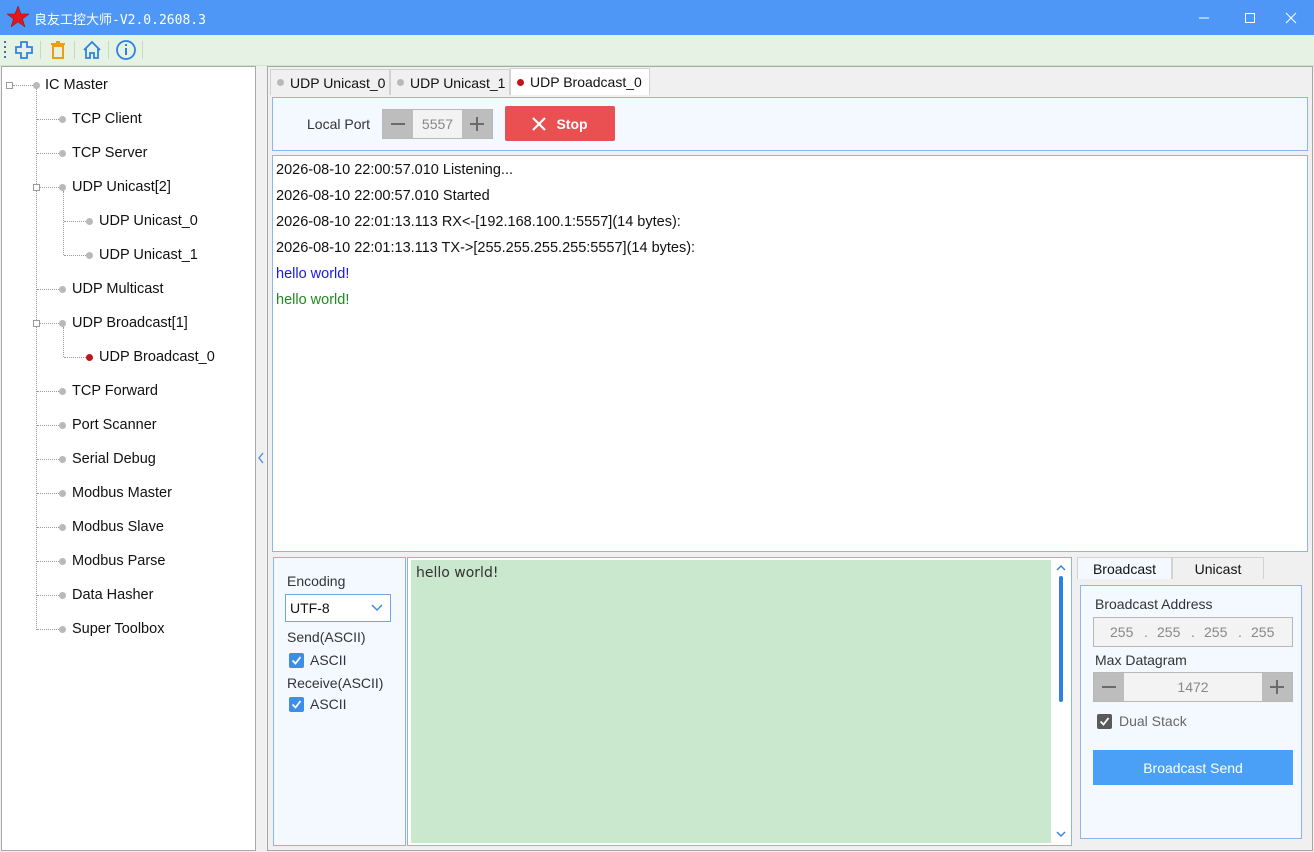 The height and width of the screenshot is (852, 1314). I want to click on broadcast-send-button: Broadcast Send, so click(1193, 767).